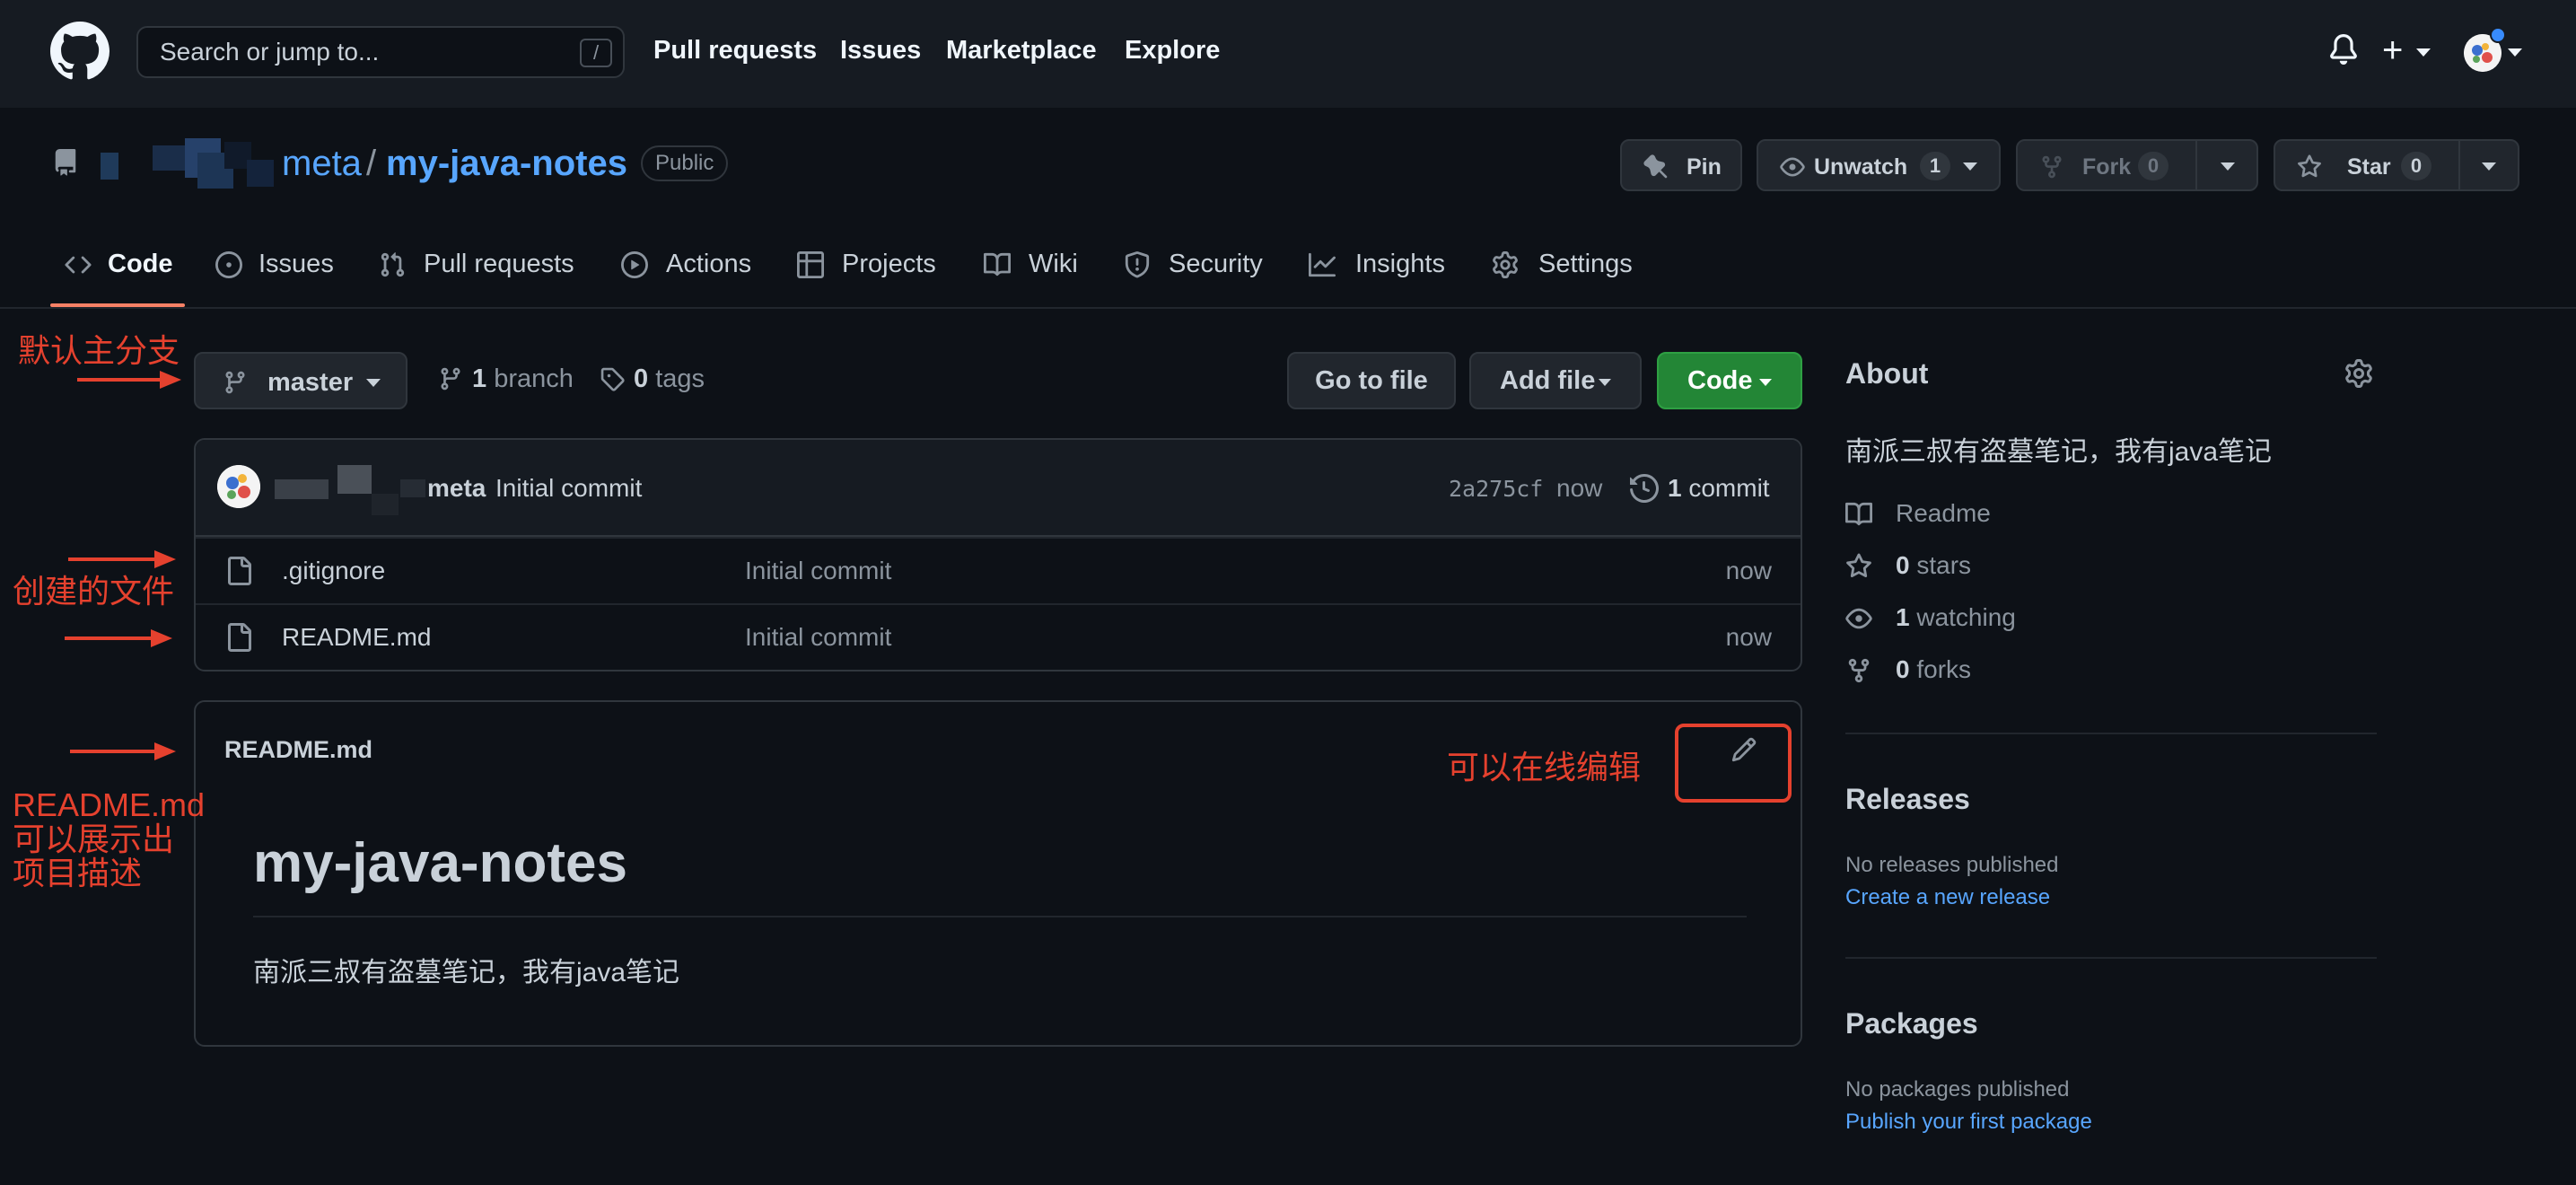 The image size is (2576, 1185). What do you see at coordinates (998, 570) in the screenshot?
I see `file-row: .gitignore Initial commit now` at bounding box center [998, 570].